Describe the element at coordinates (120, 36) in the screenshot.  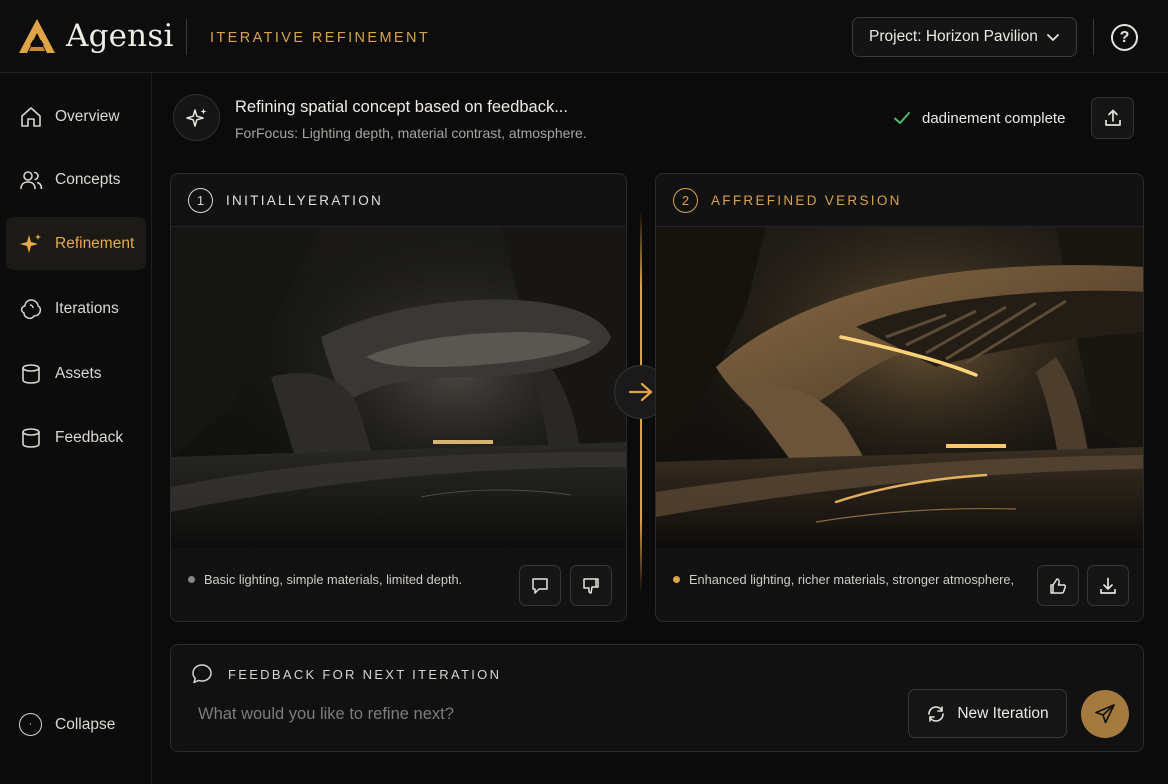
I see `brand-name: Agensi` at that location.